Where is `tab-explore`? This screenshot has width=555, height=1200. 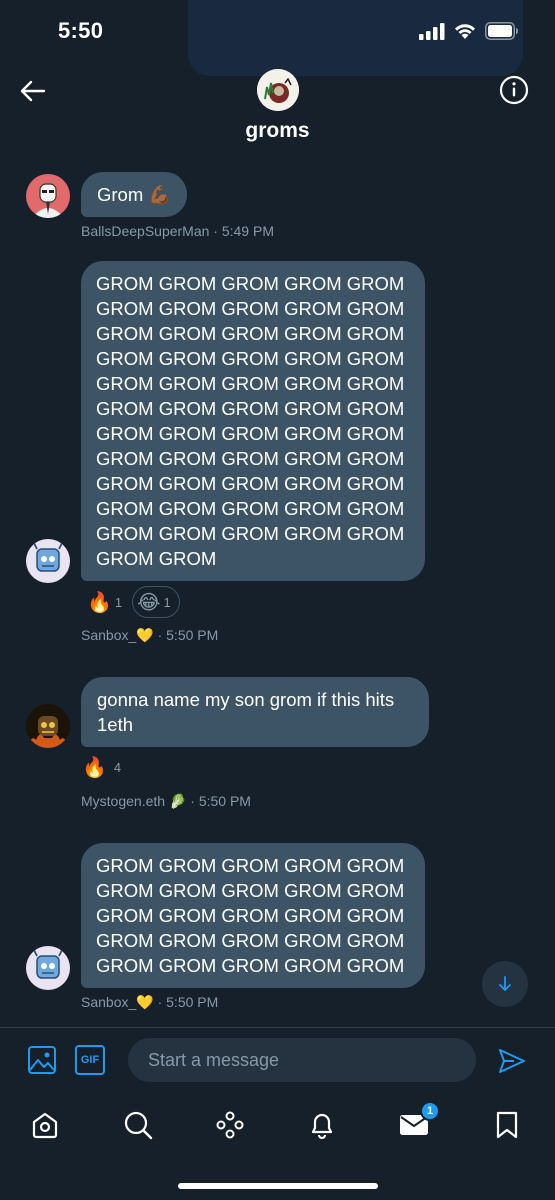
tab-explore is located at coordinates (138, 1125).